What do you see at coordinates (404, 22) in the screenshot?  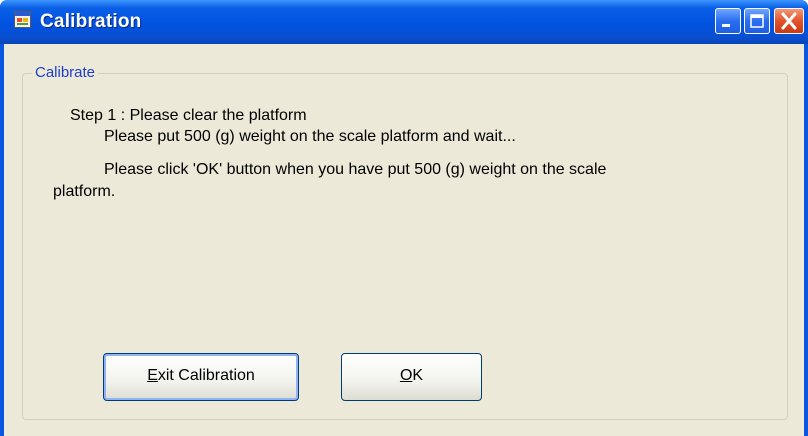 I see `title-bar: Calibration` at bounding box center [404, 22].